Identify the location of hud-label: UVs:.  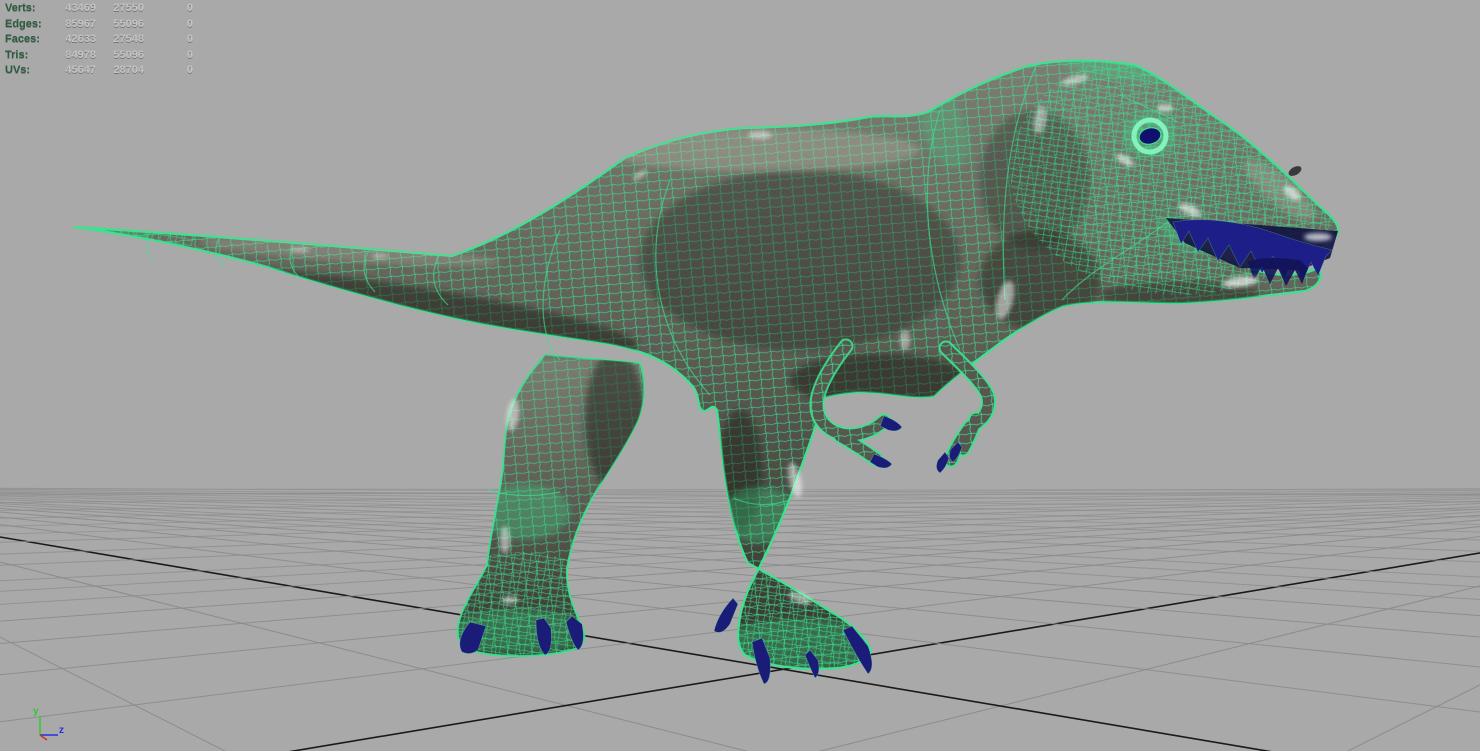
(18, 70).